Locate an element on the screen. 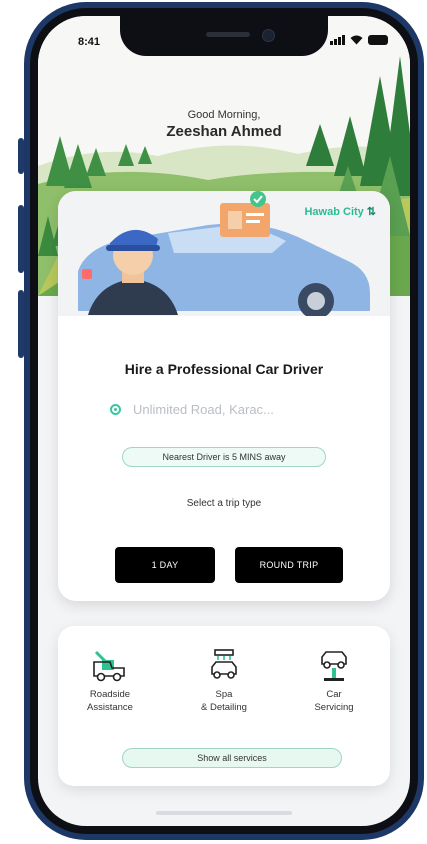  nearest-driver-badge: Nearest Driver is 5 MINS away is located at coordinates (224, 457).